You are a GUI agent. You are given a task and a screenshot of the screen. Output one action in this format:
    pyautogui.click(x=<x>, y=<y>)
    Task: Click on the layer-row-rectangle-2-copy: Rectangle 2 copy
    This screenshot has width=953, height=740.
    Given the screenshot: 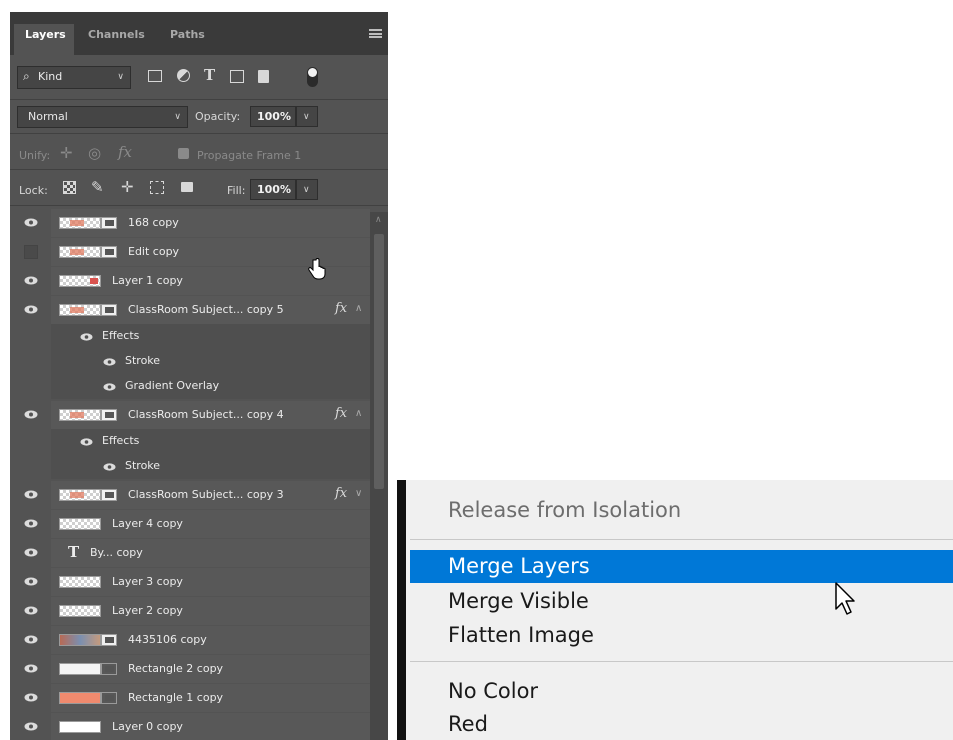 What is the action you would take?
    pyautogui.click(x=190, y=669)
    